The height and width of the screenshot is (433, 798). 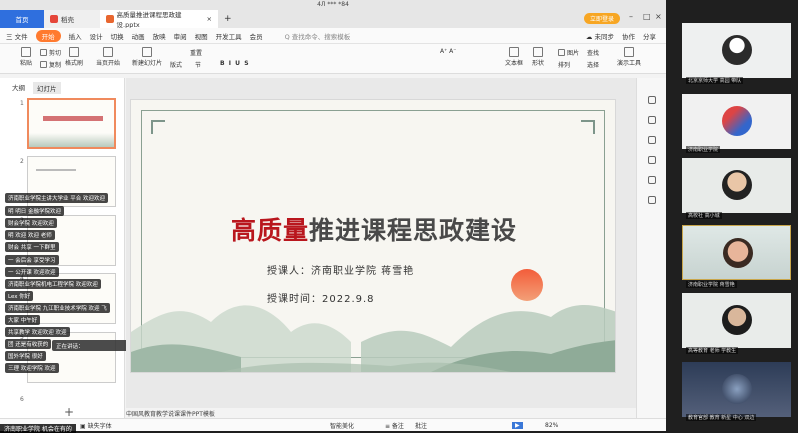 What do you see at coordinates (196, 52) in the screenshot?
I see `reset-button: 重置` at bounding box center [196, 52].